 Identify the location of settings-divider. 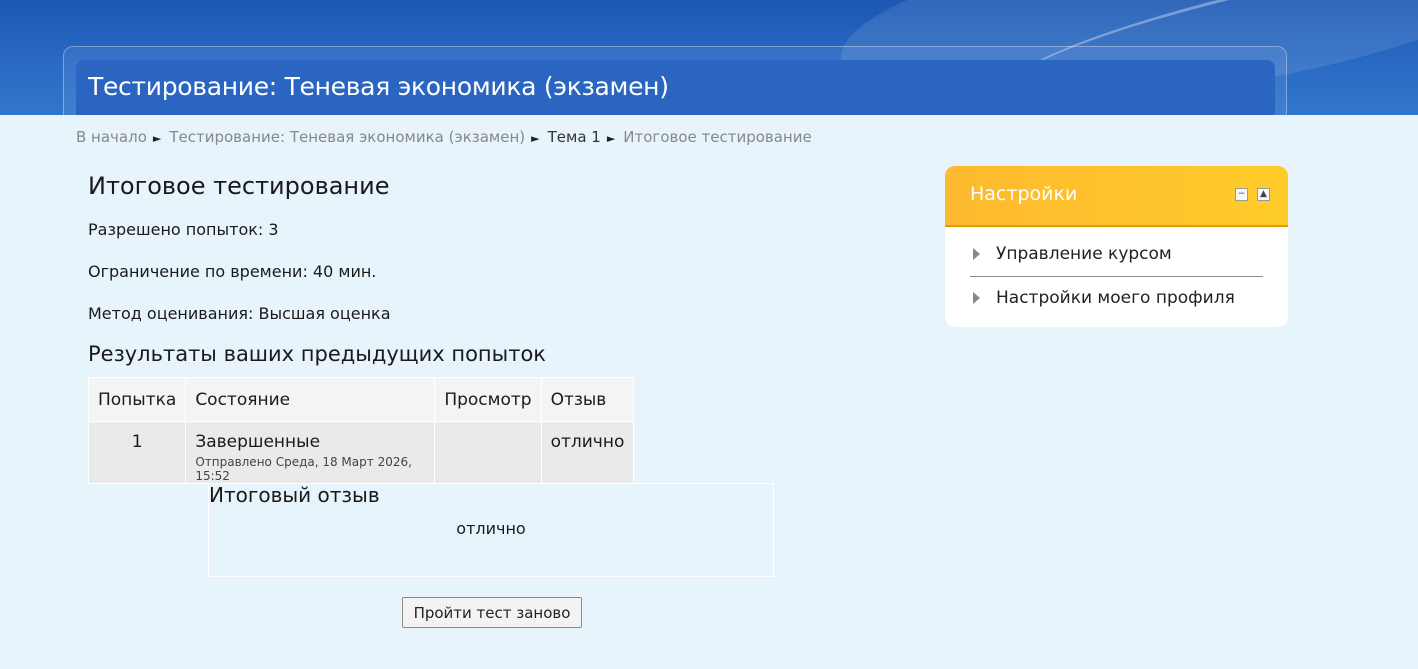
(1116, 276).